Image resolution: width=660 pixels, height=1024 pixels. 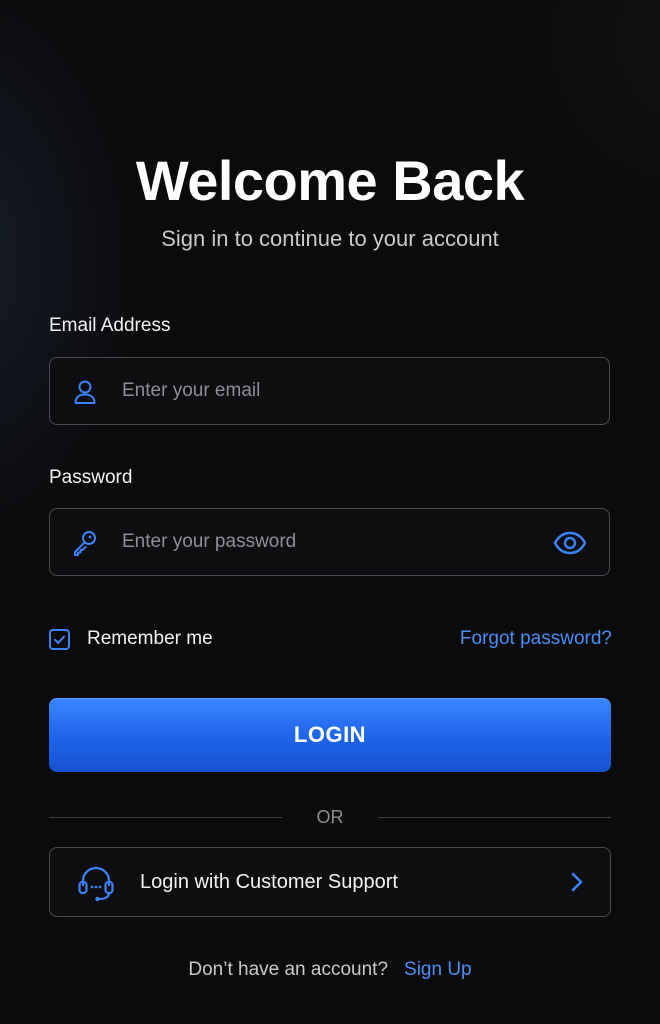 What do you see at coordinates (330, 735) in the screenshot?
I see `login-button: LOGIN` at bounding box center [330, 735].